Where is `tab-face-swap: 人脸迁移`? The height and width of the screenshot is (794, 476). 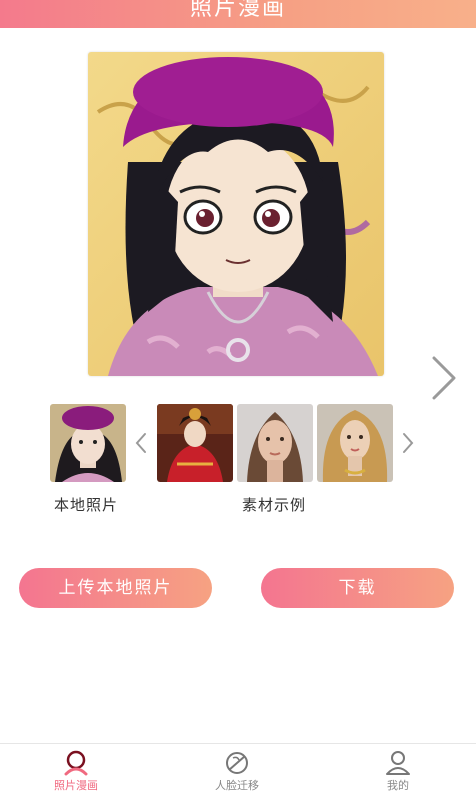
tab-face-swap: 人脸迁移 is located at coordinates (237, 769).